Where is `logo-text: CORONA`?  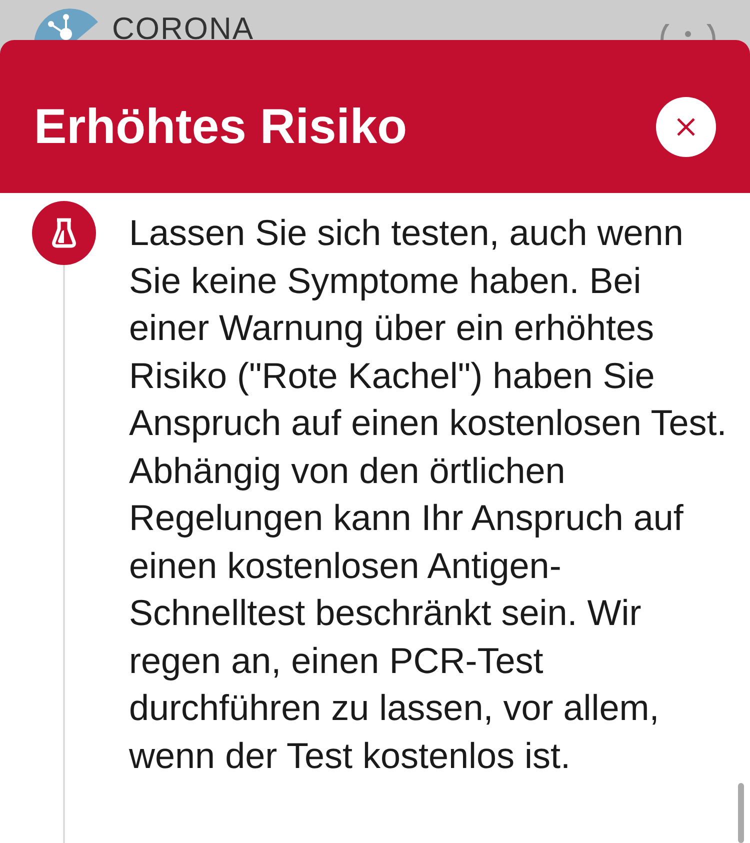 logo-text: CORONA is located at coordinates (183, 26).